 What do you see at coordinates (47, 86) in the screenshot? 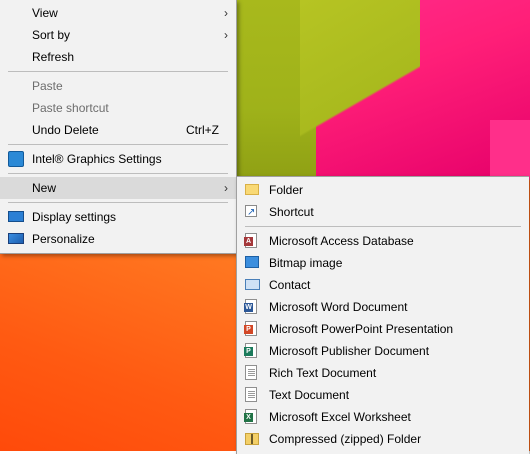
I see `menu-item-label: Paste` at bounding box center [47, 86].